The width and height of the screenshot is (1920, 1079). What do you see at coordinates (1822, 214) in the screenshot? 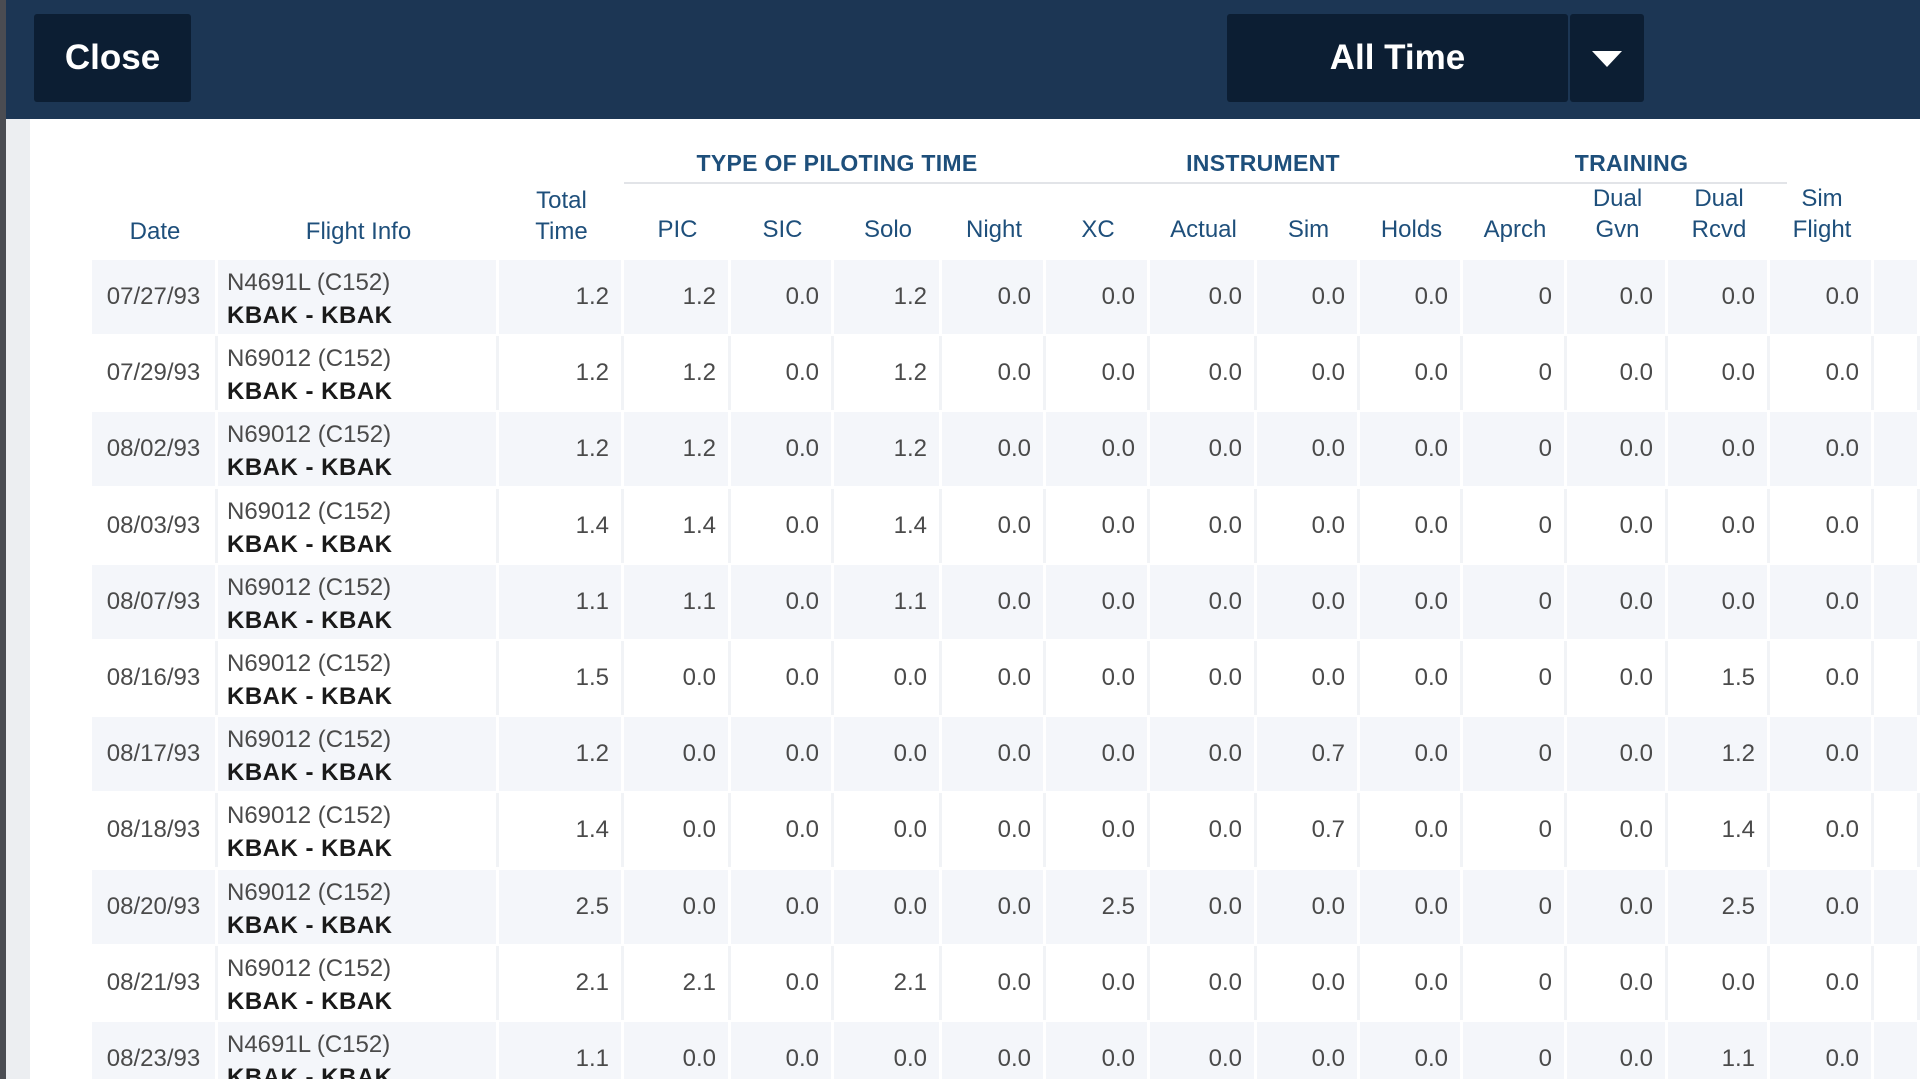
I see `col-header-sim-flight: Sim Flight` at bounding box center [1822, 214].